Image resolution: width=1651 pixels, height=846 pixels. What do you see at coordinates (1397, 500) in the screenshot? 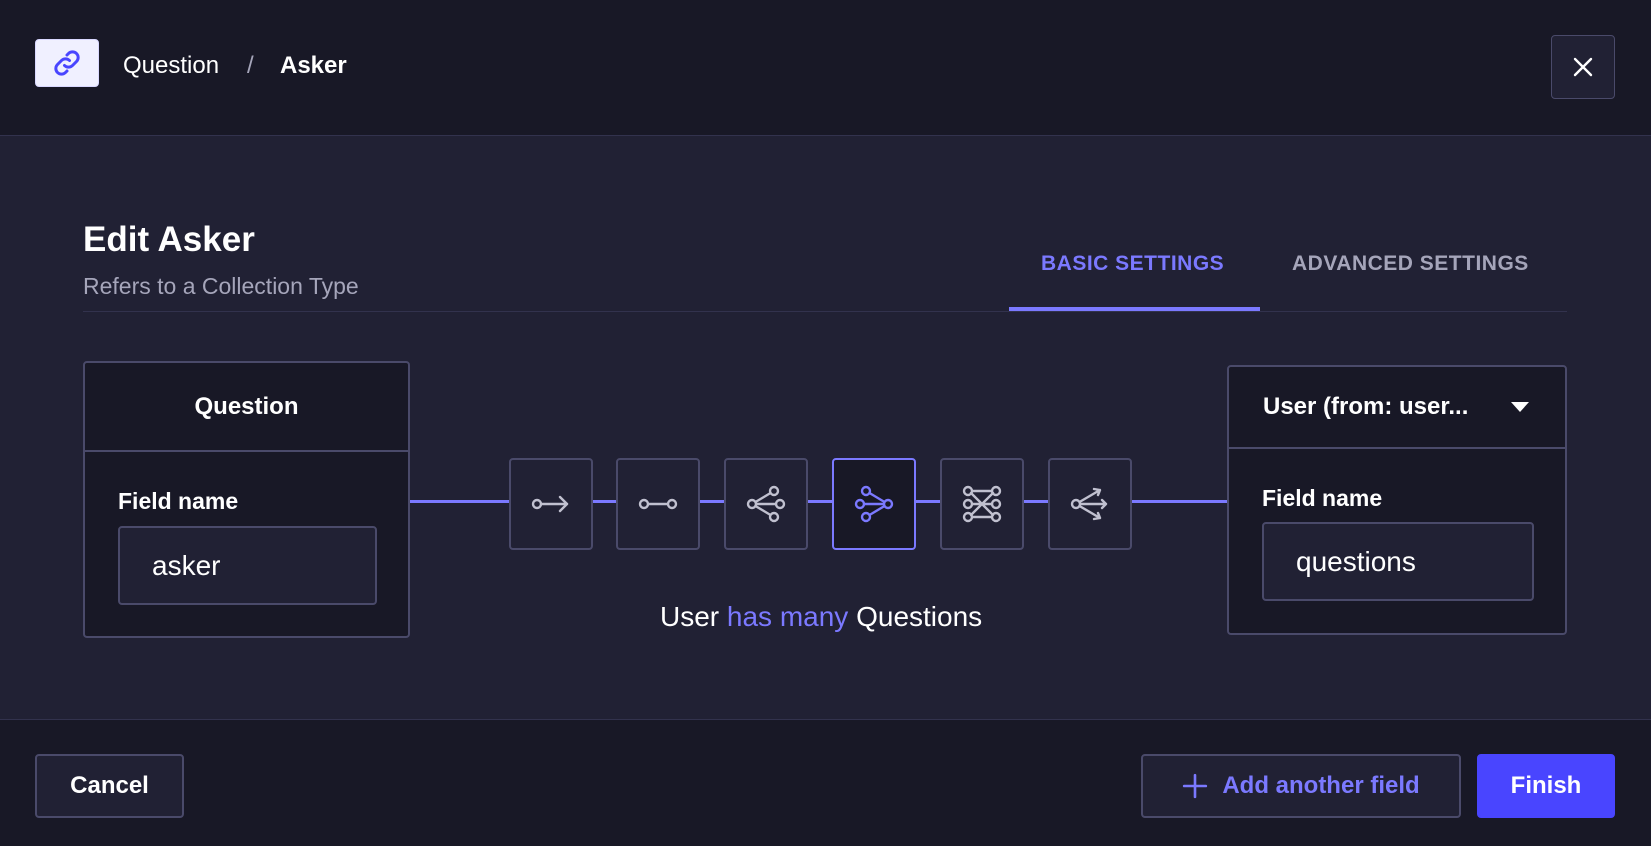
I see `target-content-type-box: User (from: user... Field name` at bounding box center [1397, 500].